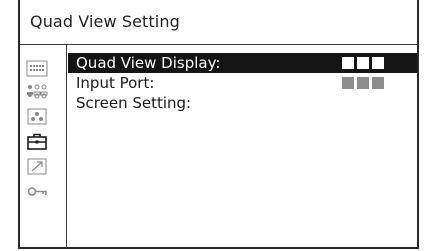 The width and height of the screenshot is (431, 251). What do you see at coordinates (218, 44) in the screenshot?
I see `title-divider` at bounding box center [218, 44].